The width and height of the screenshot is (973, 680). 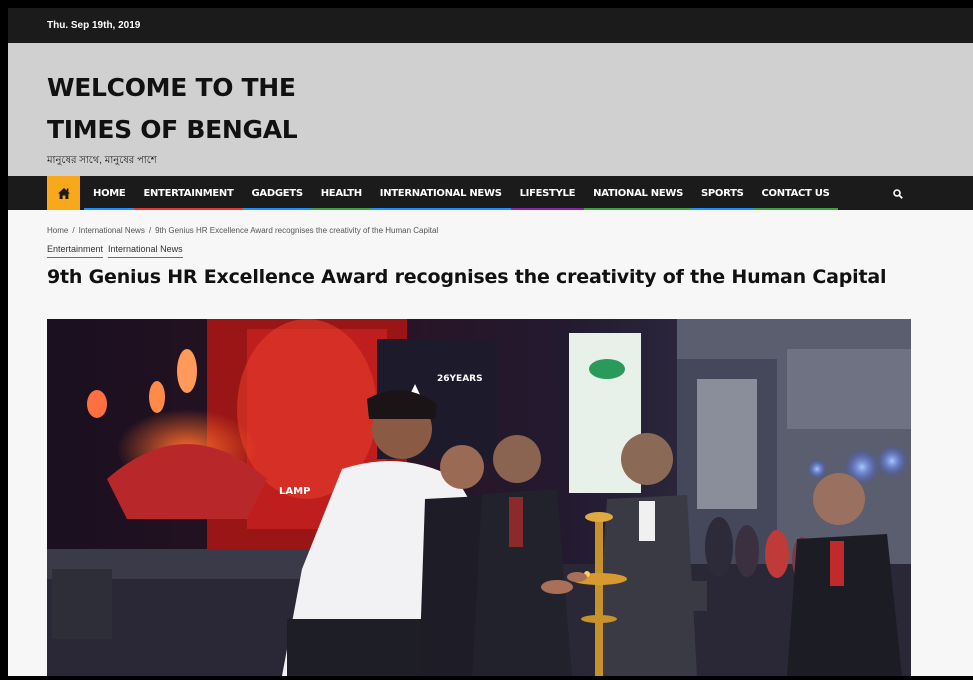 What do you see at coordinates (145, 251) in the screenshot?
I see `category-international-news: International News` at bounding box center [145, 251].